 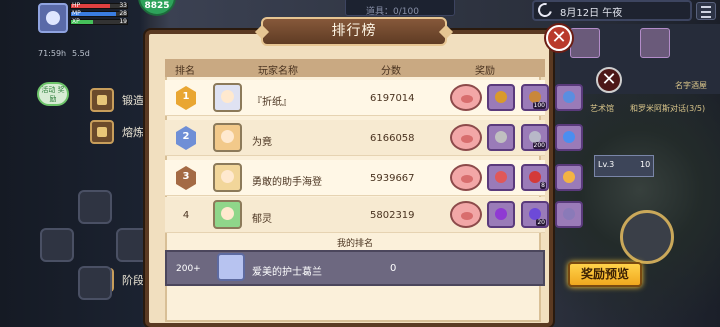 What do you see at coordinates (585, 43) in the screenshot?
I see `shop-icon` at bounding box center [585, 43].